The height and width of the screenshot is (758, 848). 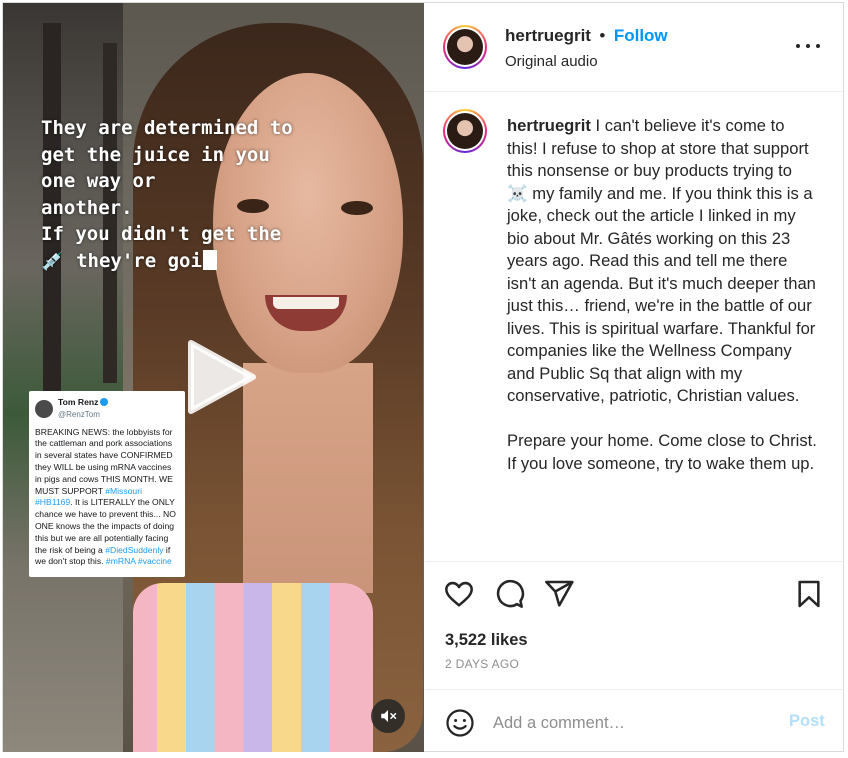 I want to click on comment-bar: Post, so click(x=634, y=721).